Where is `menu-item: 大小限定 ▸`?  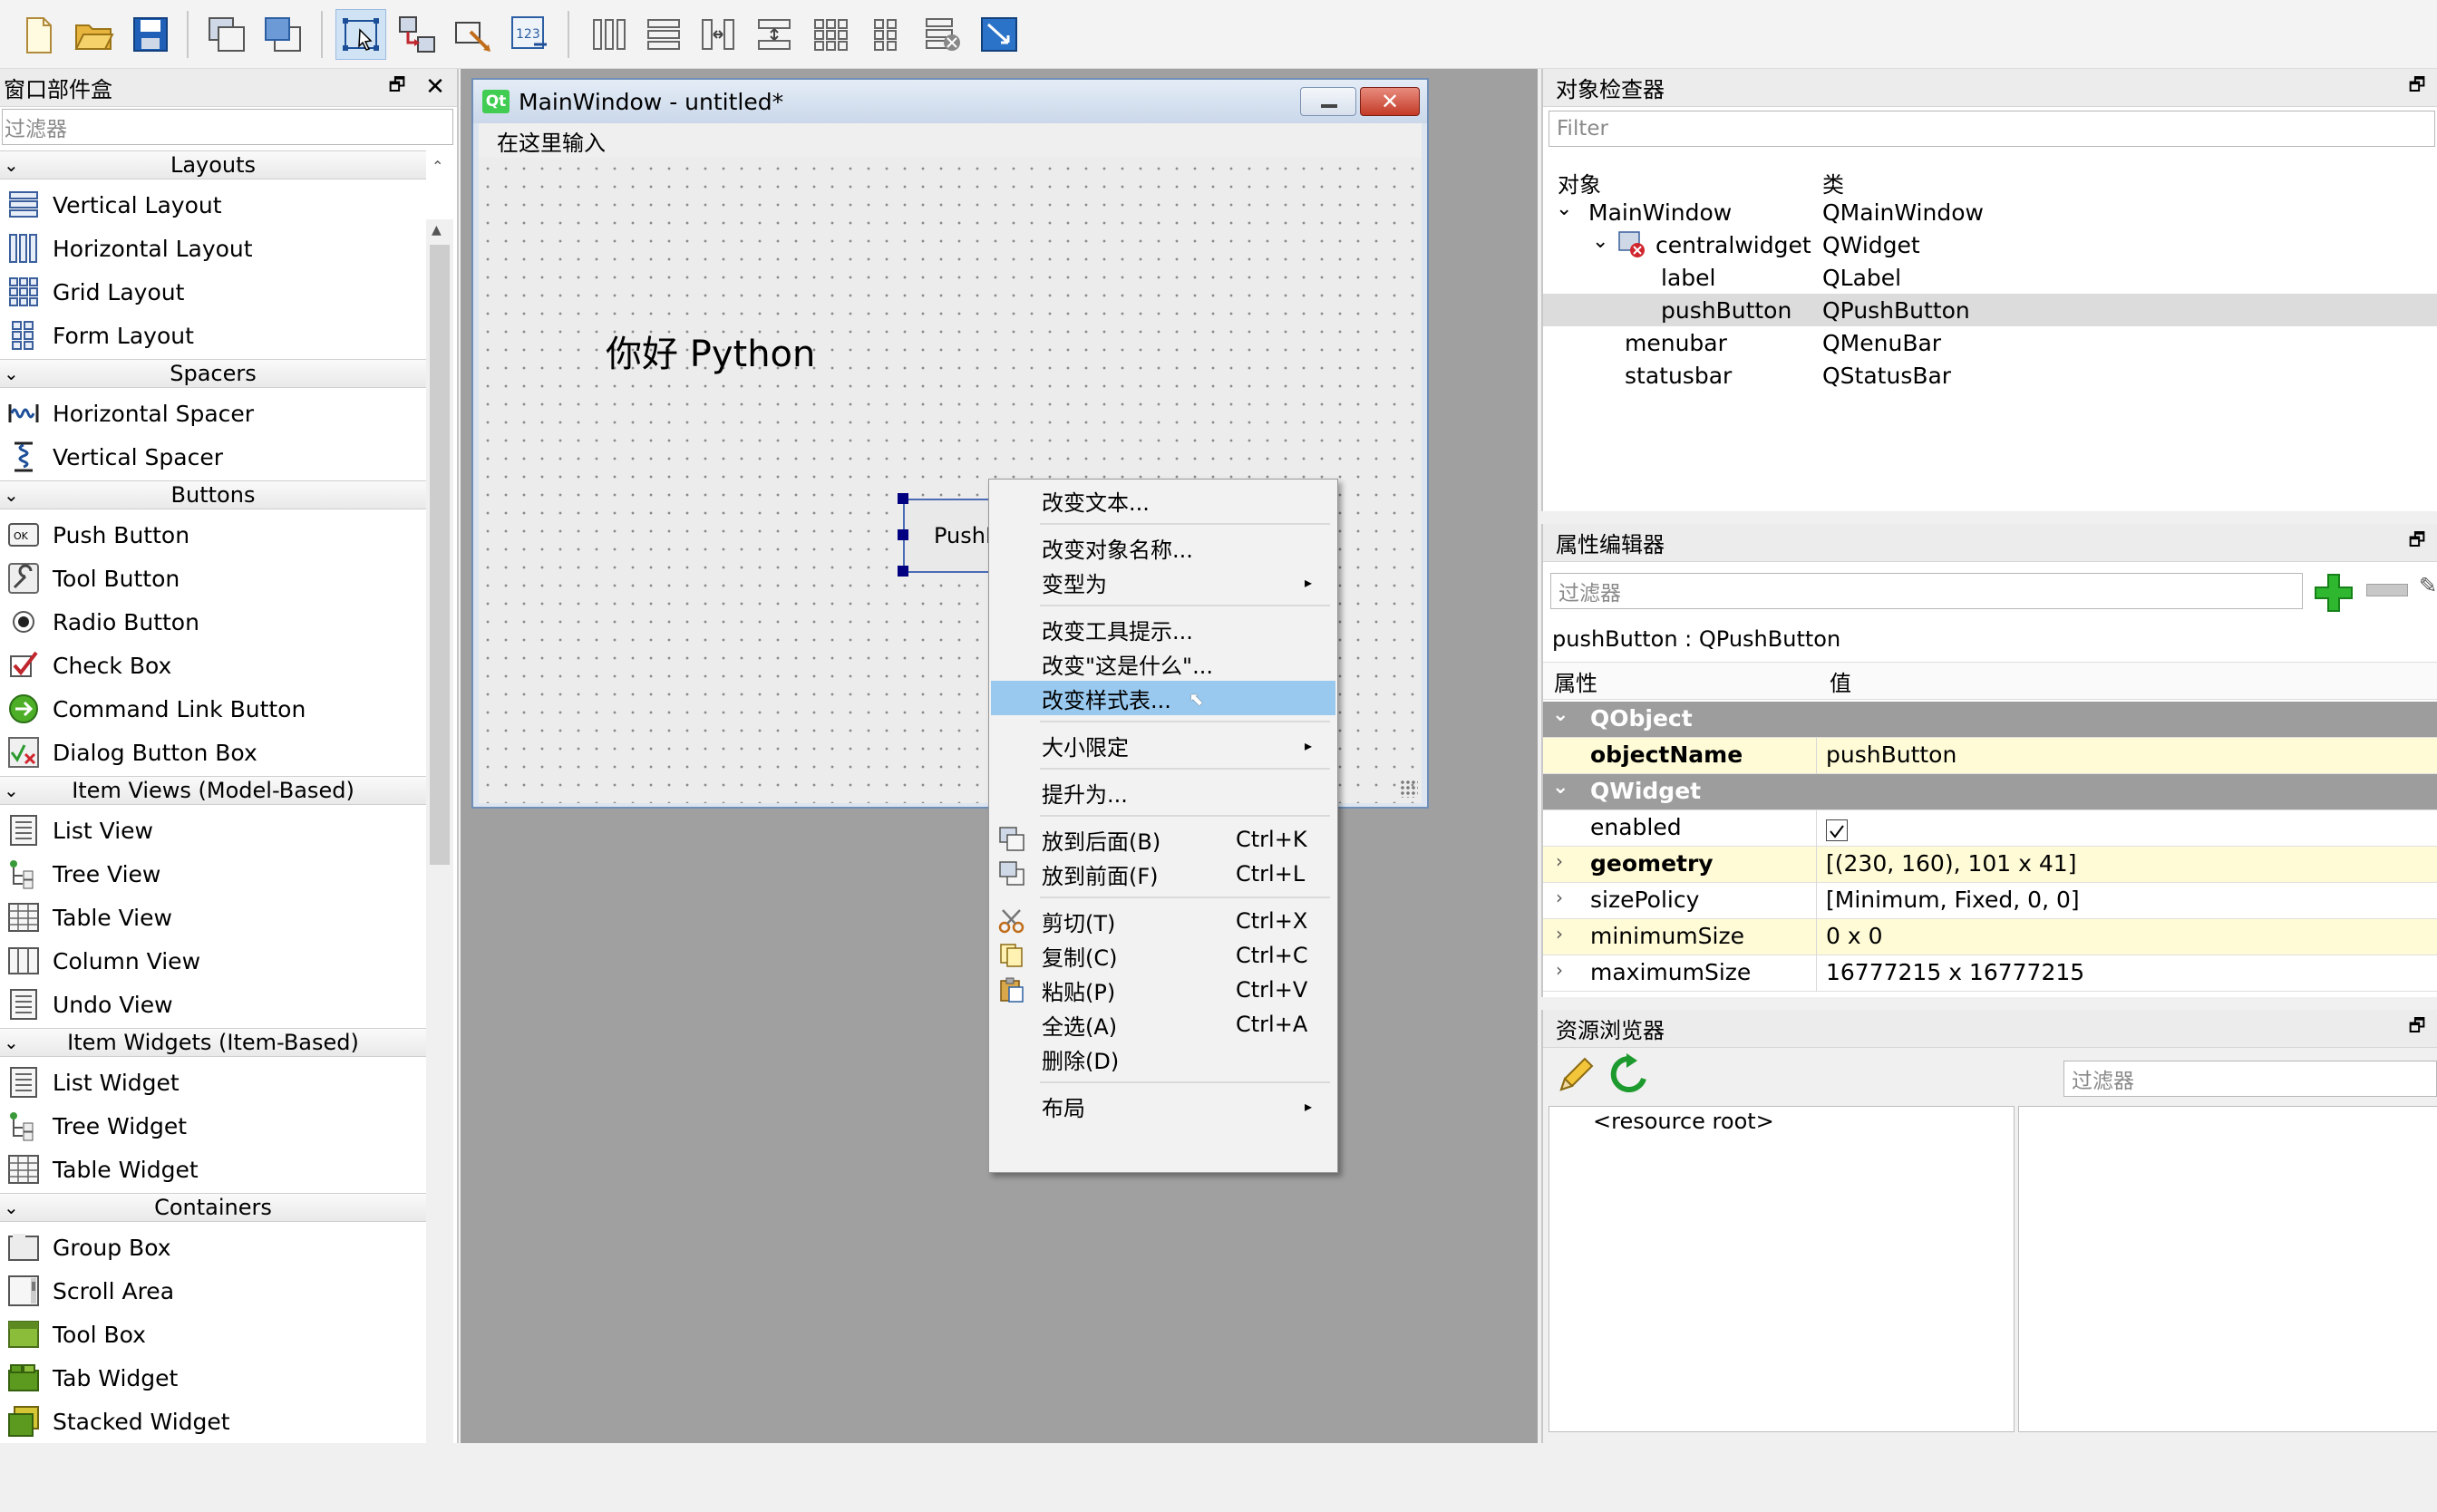
menu-item: 大小限定 ▸ is located at coordinates (1163, 745).